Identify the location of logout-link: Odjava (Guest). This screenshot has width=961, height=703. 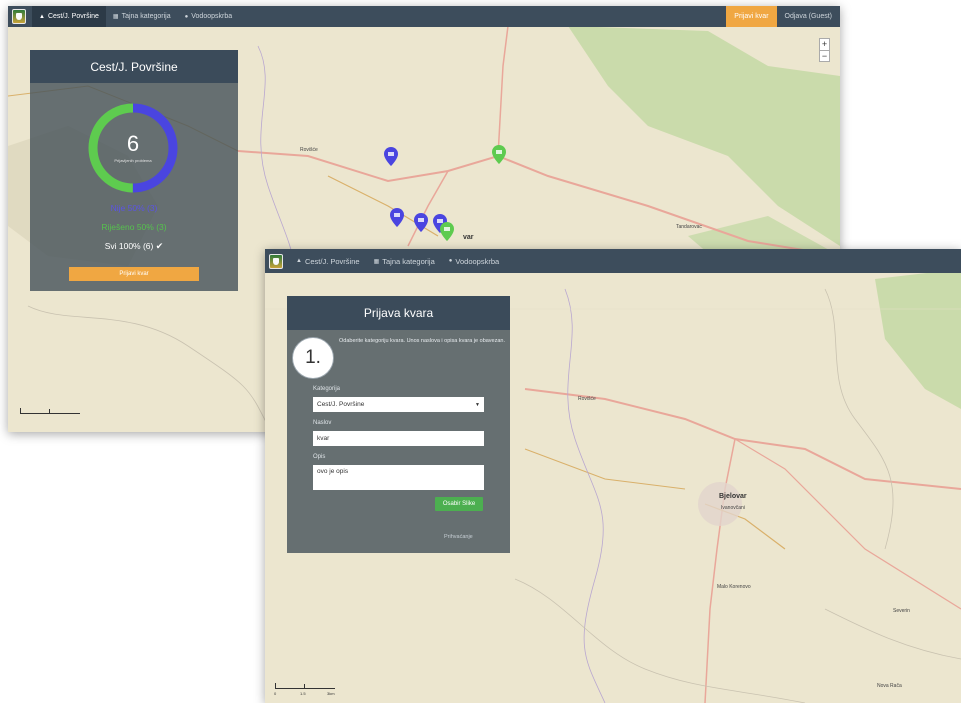
(808, 16).